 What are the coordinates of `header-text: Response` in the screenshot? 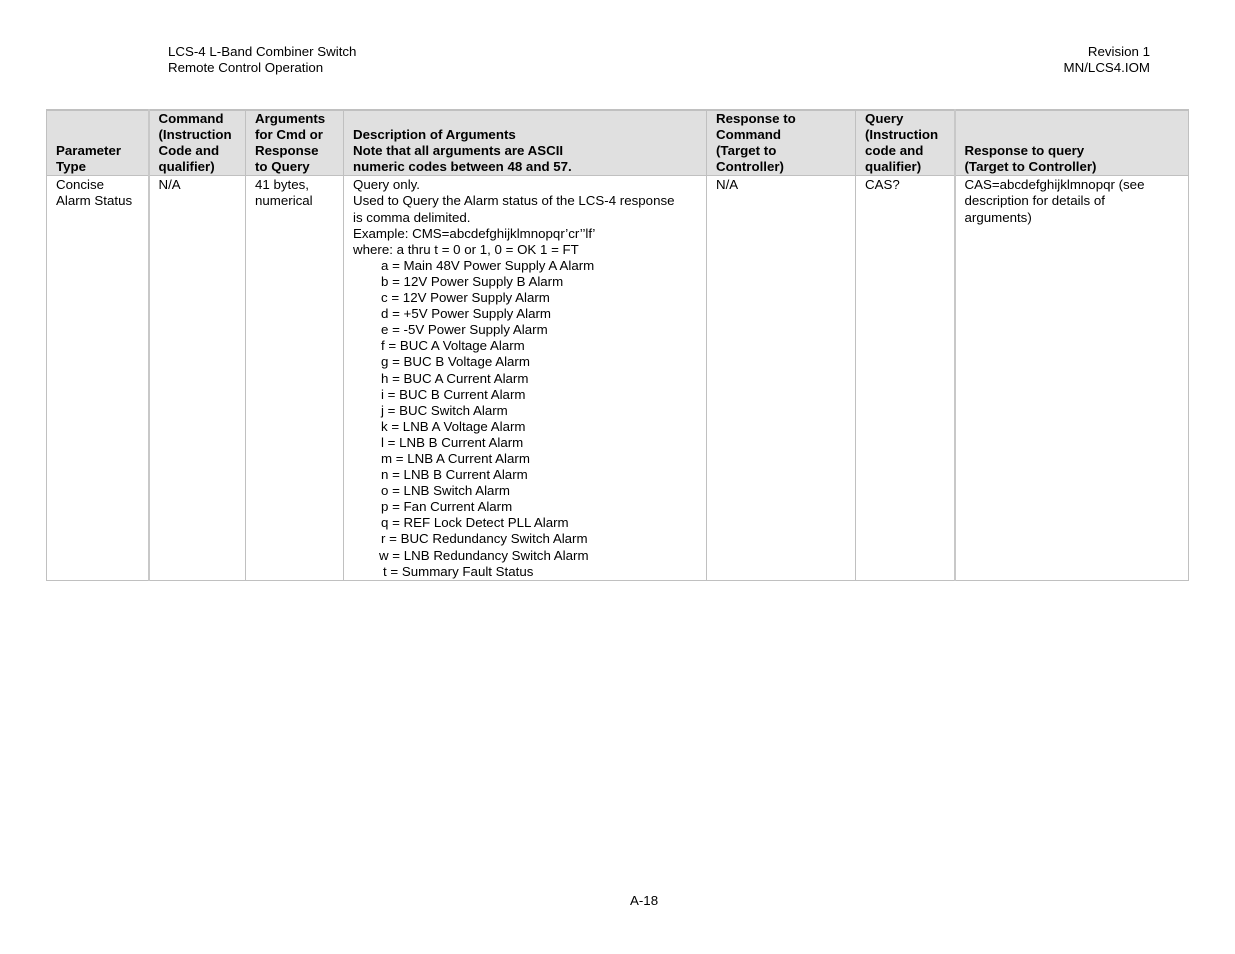 It's located at (287, 151).